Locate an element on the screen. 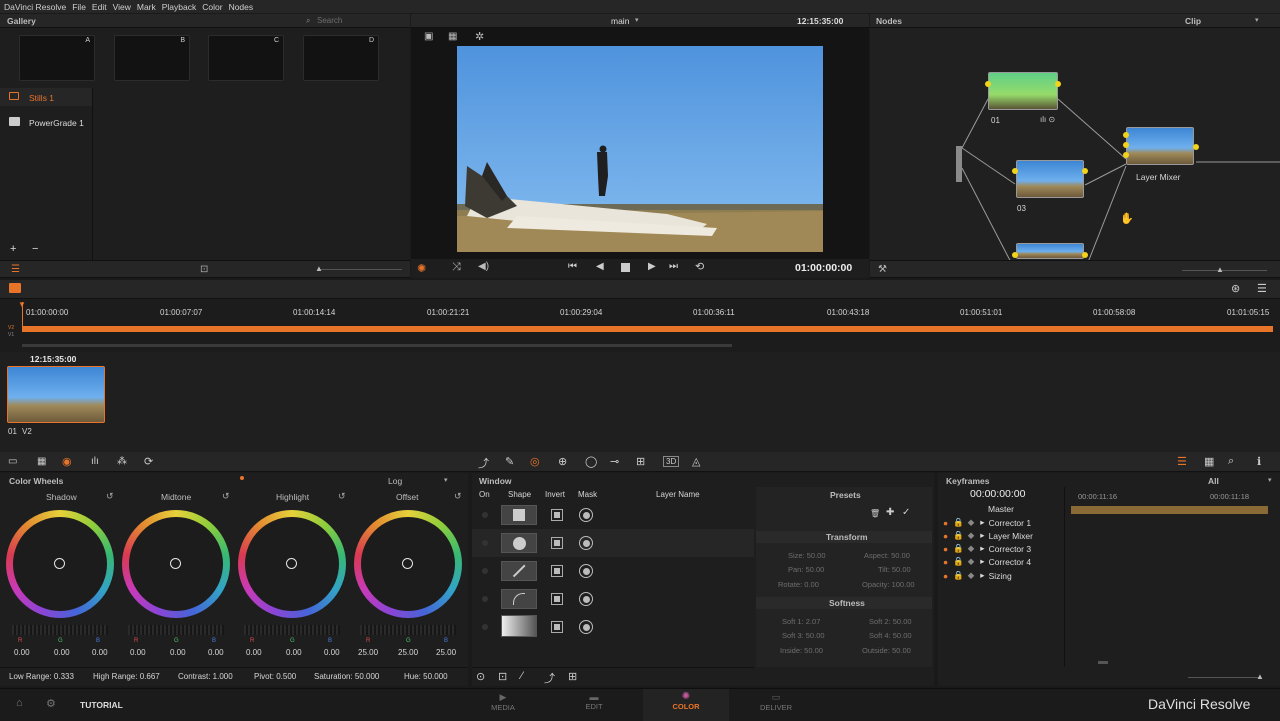 The height and width of the screenshot is (721, 1280). soft1-field: Soft 1: 2.07 is located at coordinates (801, 621).